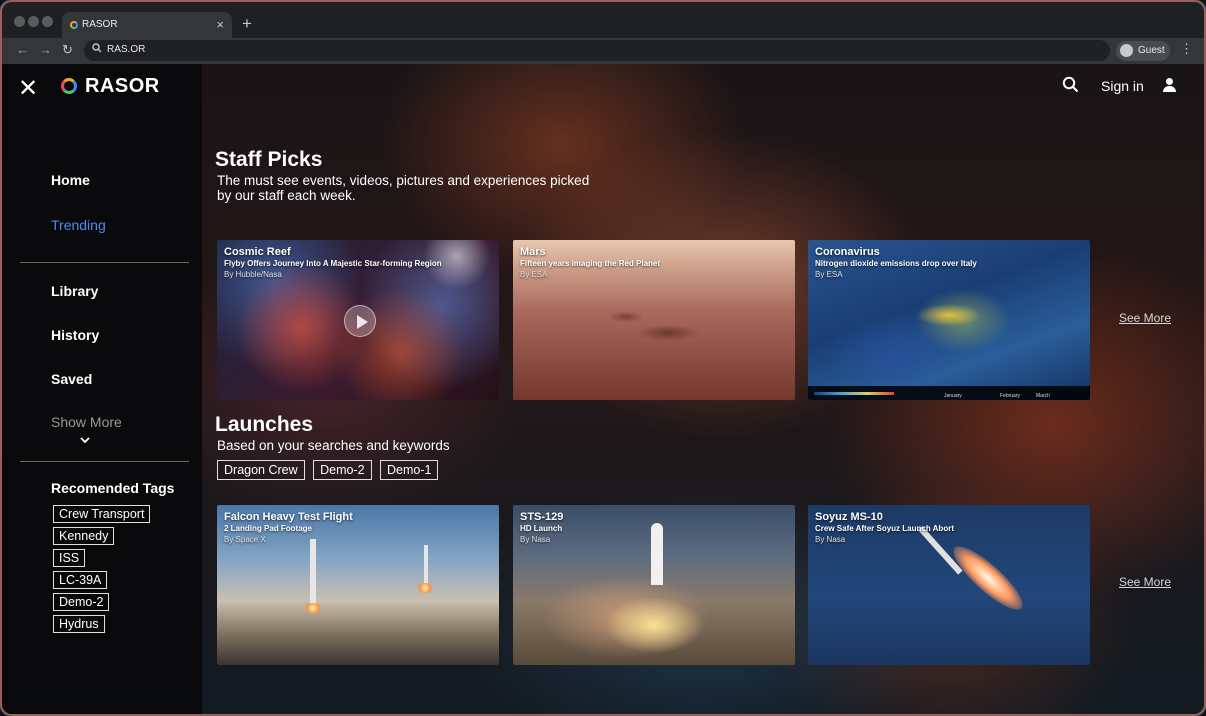  What do you see at coordinates (1151, 50) in the screenshot?
I see `profile-label: Guest` at bounding box center [1151, 50].